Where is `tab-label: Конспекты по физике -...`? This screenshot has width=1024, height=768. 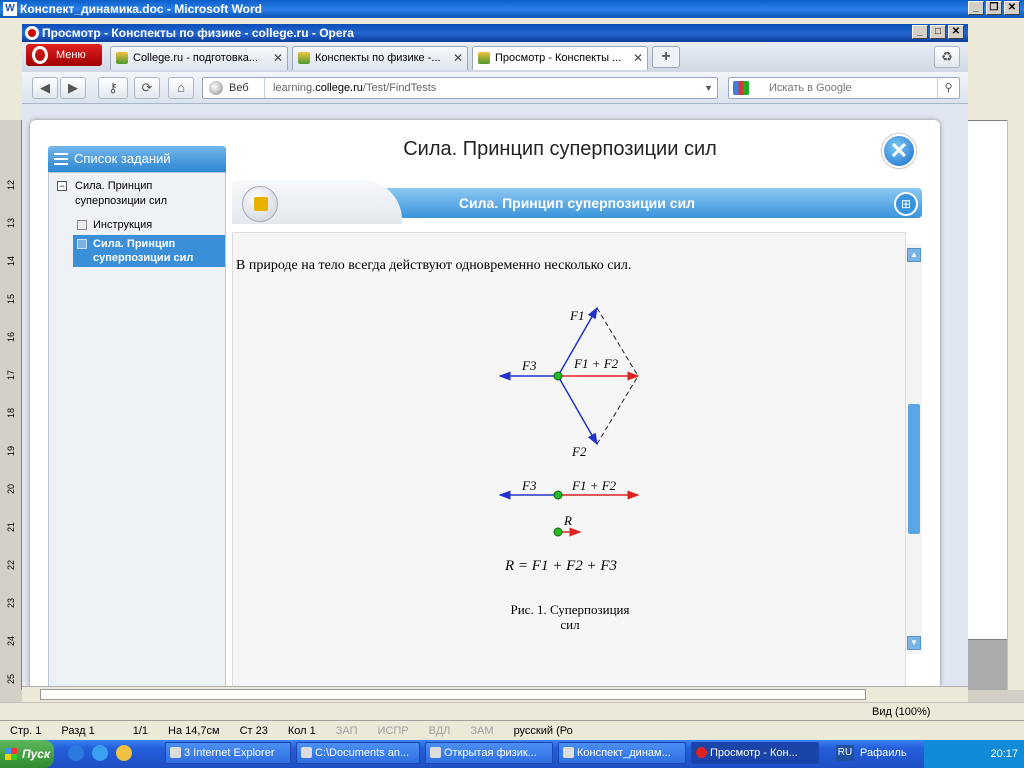 tab-label: Конспекты по физике -... is located at coordinates (378, 58).